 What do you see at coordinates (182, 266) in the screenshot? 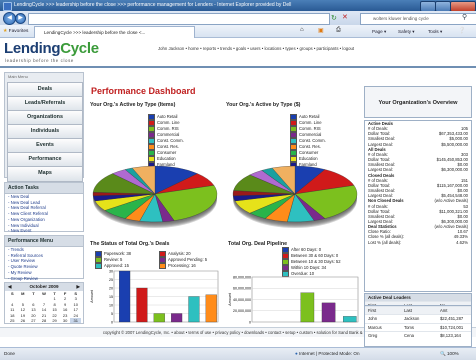
I see `legend-label: Processing: 16` at bounding box center [182, 266].